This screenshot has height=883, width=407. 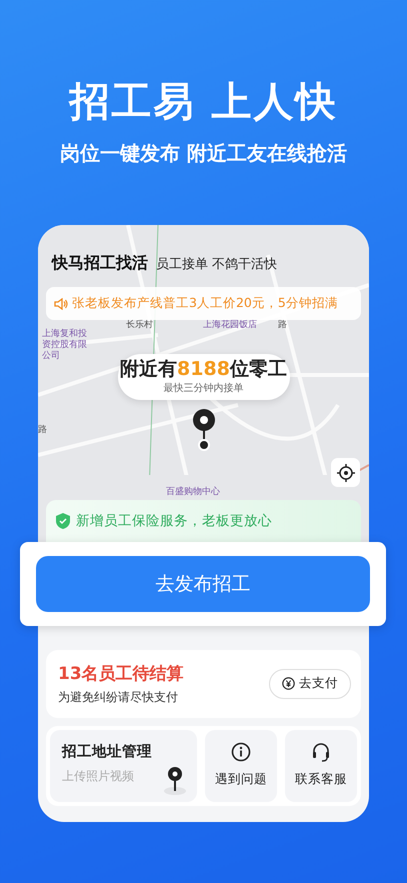 I want to click on nearby-count-text: 附近有8188位零工, so click(x=203, y=369).